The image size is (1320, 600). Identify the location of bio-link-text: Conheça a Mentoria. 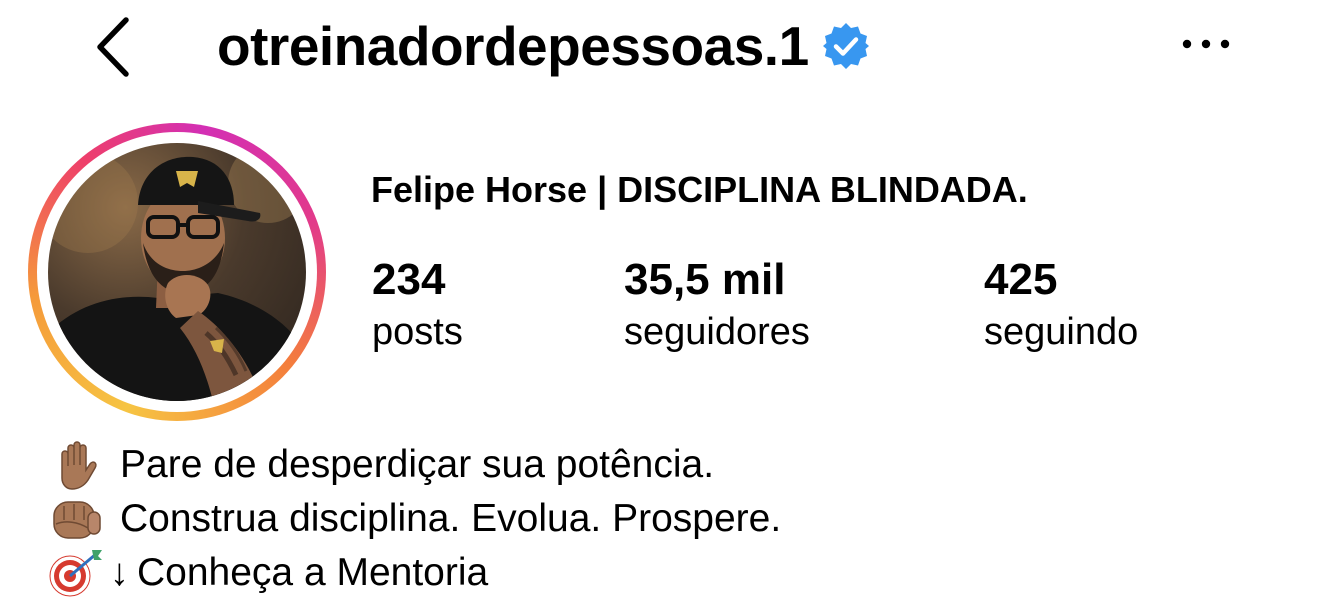
(312, 573).